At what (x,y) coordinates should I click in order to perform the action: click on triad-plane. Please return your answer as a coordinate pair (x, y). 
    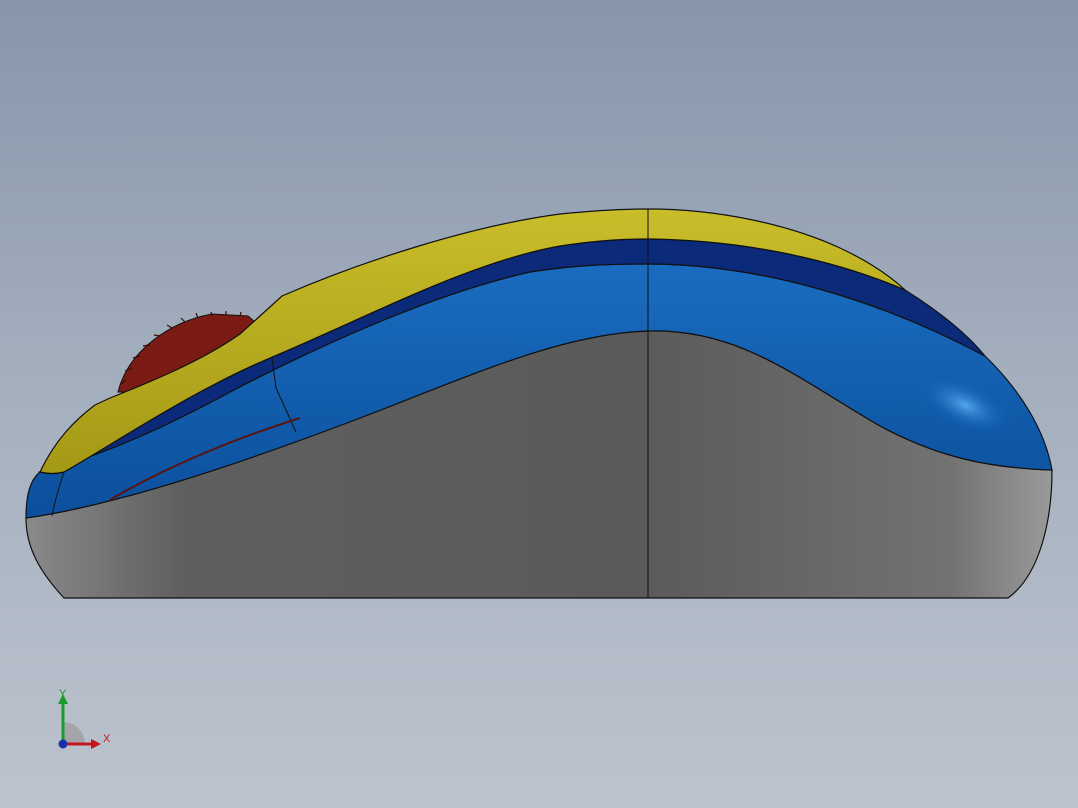
    Looking at the image, I should click on (74, 733).